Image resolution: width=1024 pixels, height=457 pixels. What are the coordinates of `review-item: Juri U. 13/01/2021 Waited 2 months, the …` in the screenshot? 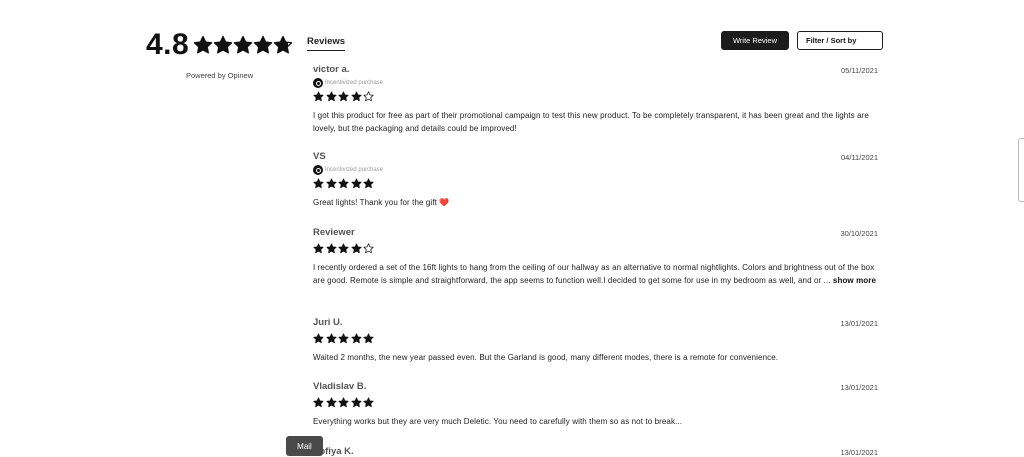 It's located at (595, 340).